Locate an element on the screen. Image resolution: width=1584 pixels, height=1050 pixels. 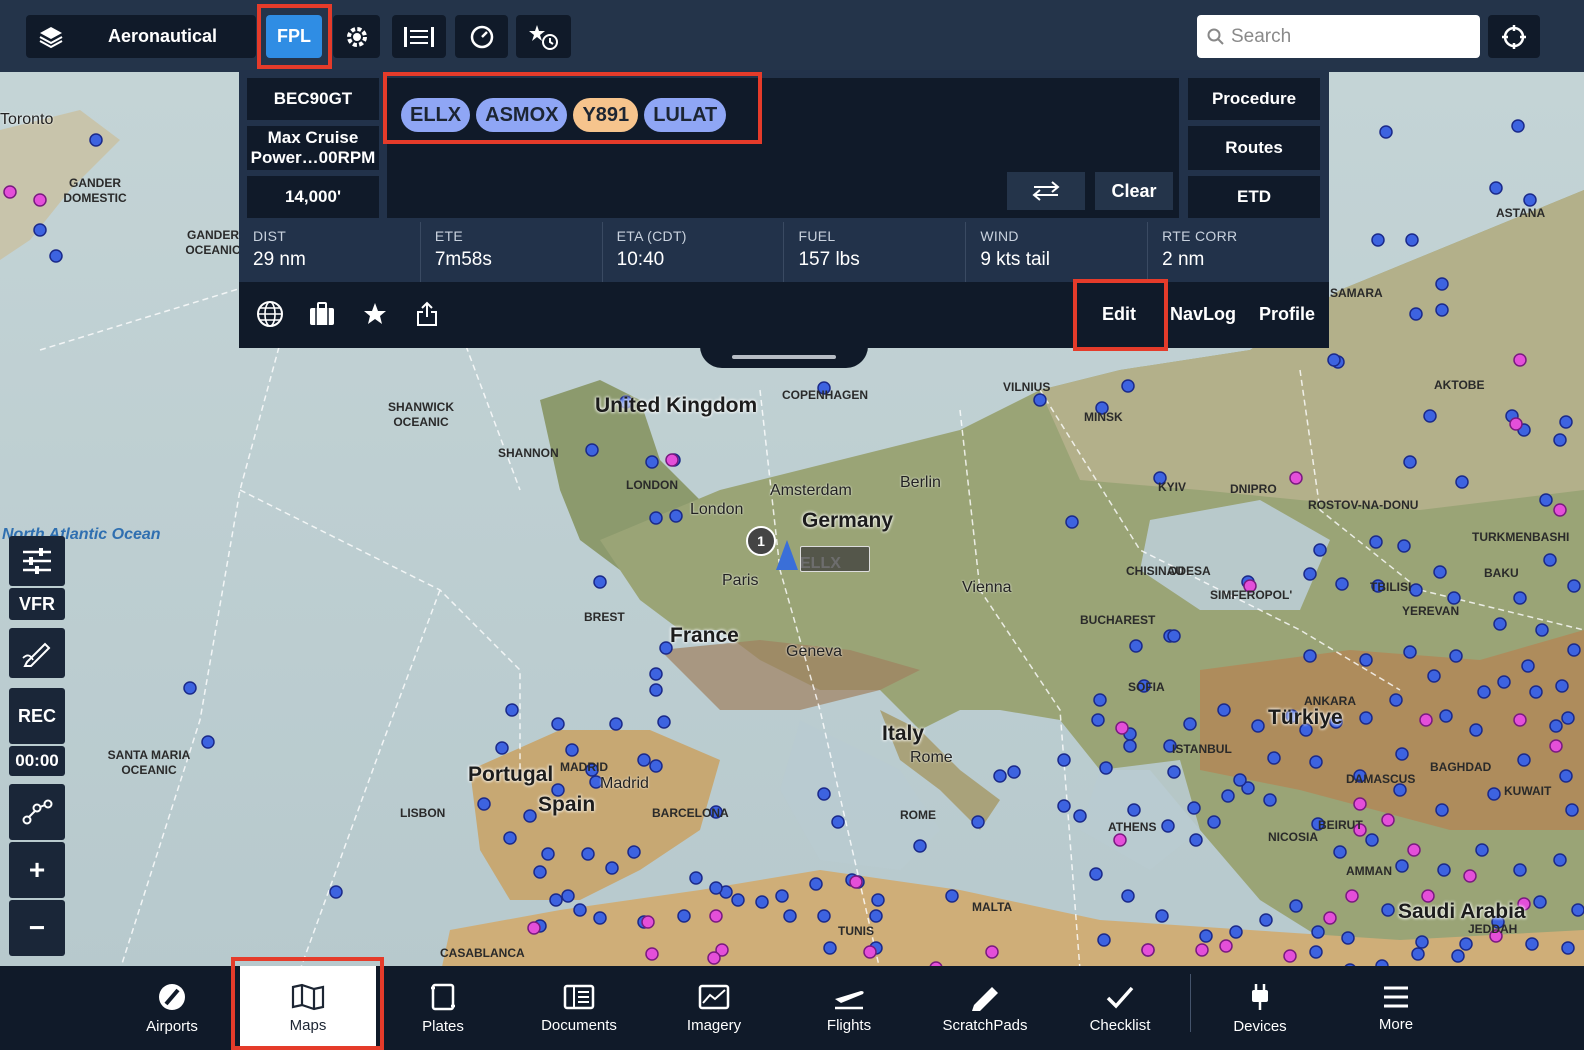
vfr-button: VFR is located at coordinates (37, 604).